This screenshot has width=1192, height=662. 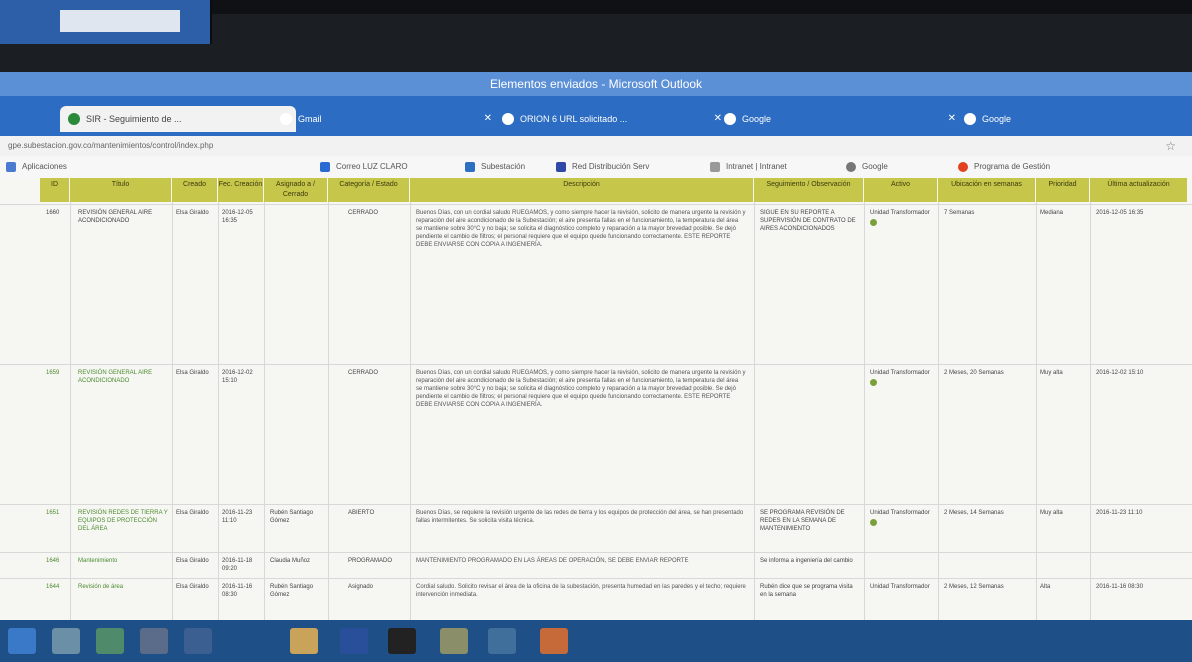 What do you see at coordinates (809, 190) in the screenshot?
I see `col-header: Seguimiento / Observación` at bounding box center [809, 190].